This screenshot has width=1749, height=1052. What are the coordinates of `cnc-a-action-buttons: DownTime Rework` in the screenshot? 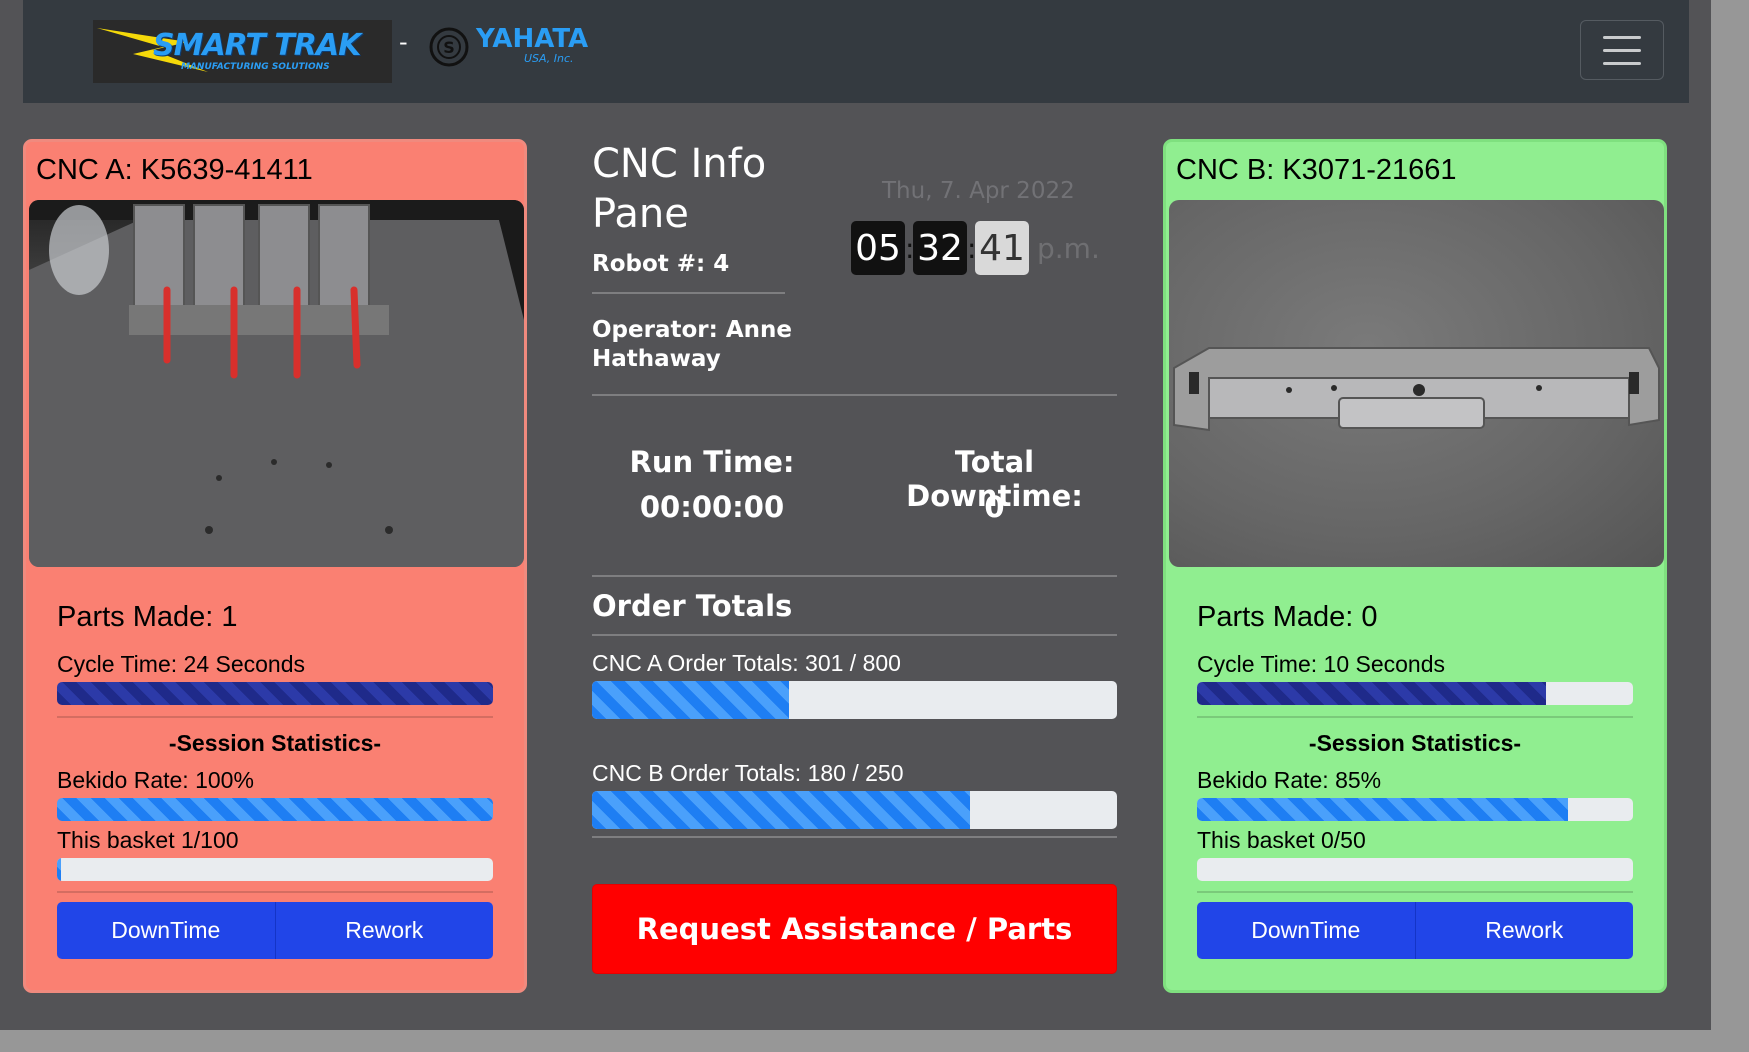 It's located at (275, 930).